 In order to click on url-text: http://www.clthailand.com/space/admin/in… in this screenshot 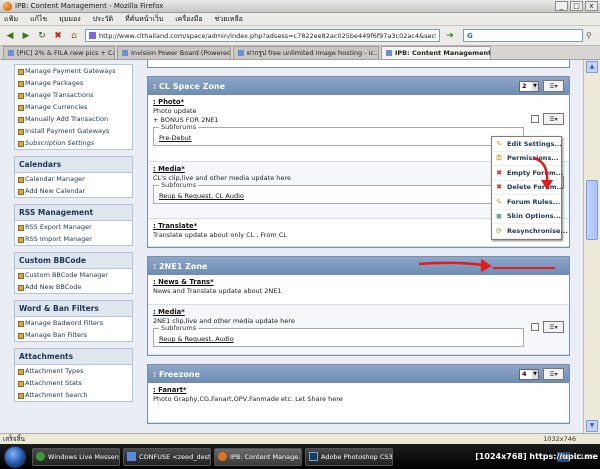, I will do `click(267, 36)`.